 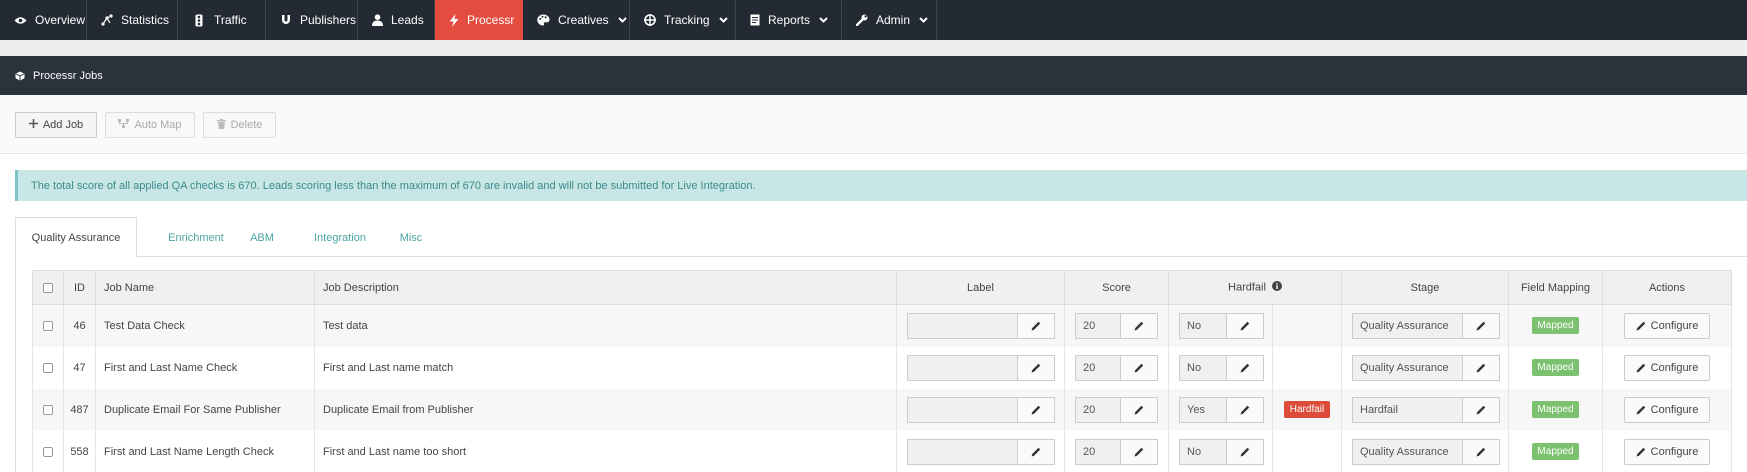 What do you see at coordinates (576, 20) in the screenshot?
I see `nav-item-creatives: Creatives` at bounding box center [576, 20].